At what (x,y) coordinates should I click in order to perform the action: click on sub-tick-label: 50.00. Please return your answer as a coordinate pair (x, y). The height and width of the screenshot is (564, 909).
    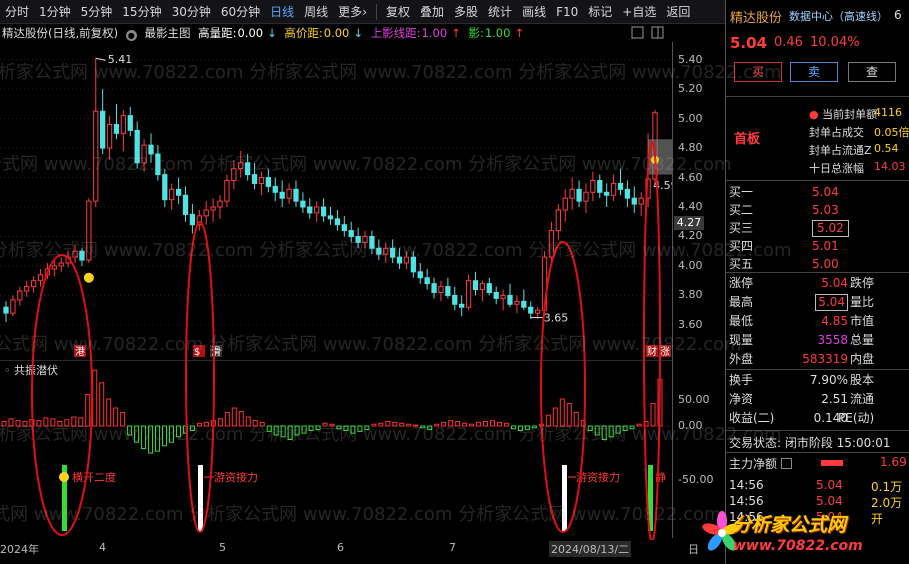
    Looking at the image, I should click on (694, 399).